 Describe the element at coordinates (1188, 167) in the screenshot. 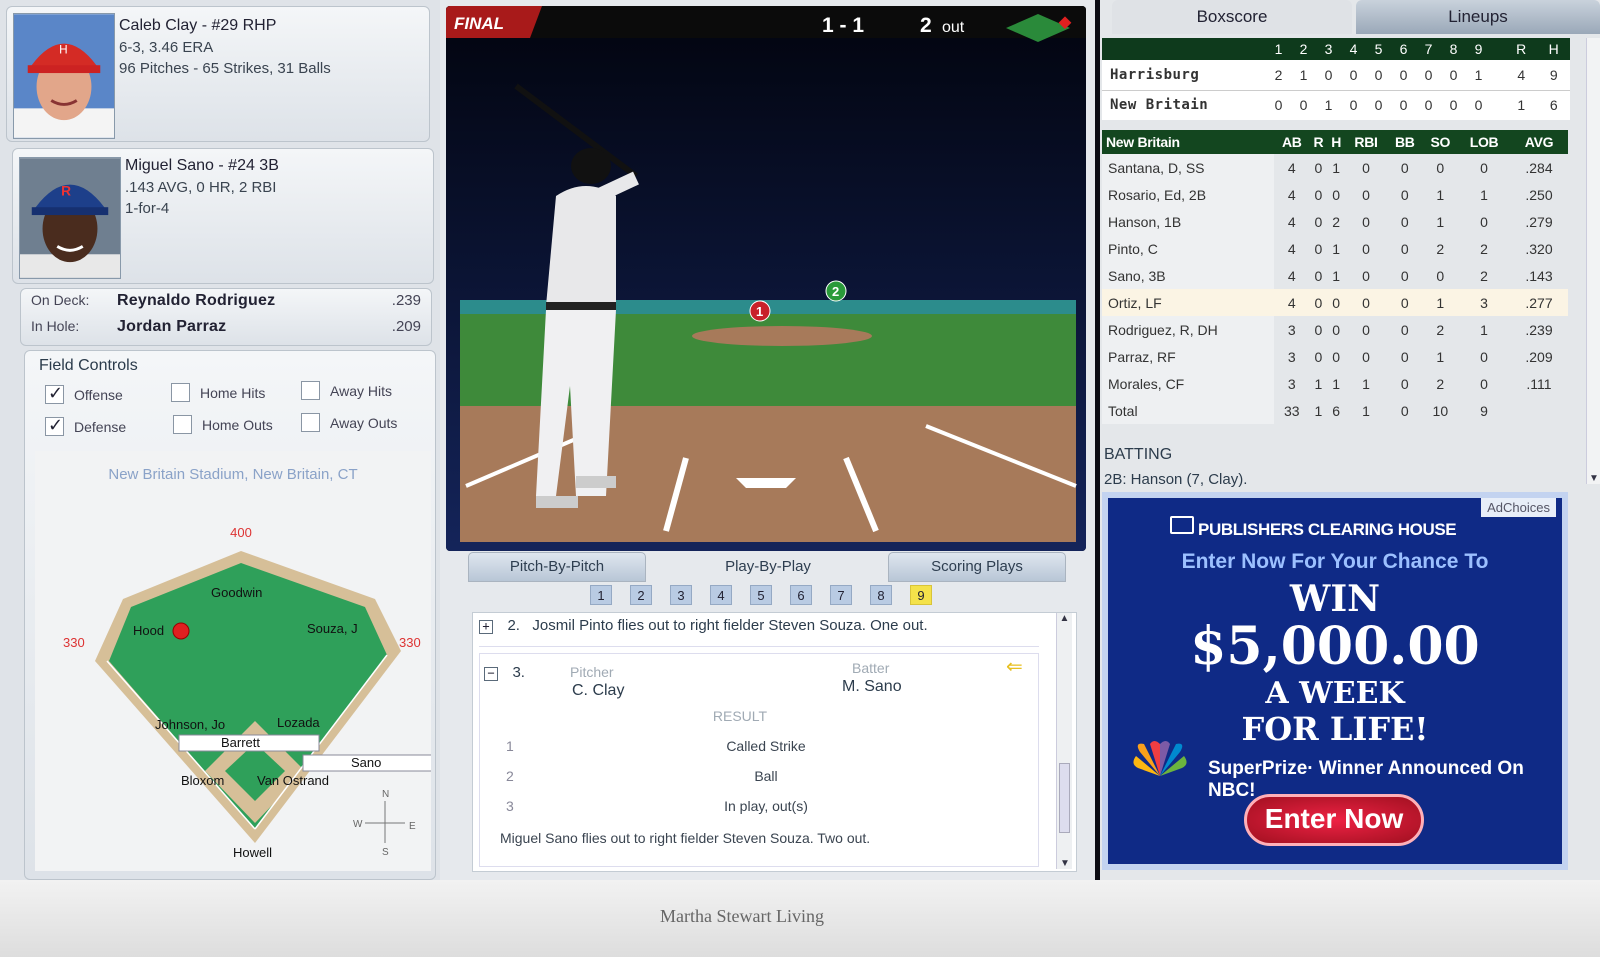

I see `player-name: Santana, D, SS` at that location.